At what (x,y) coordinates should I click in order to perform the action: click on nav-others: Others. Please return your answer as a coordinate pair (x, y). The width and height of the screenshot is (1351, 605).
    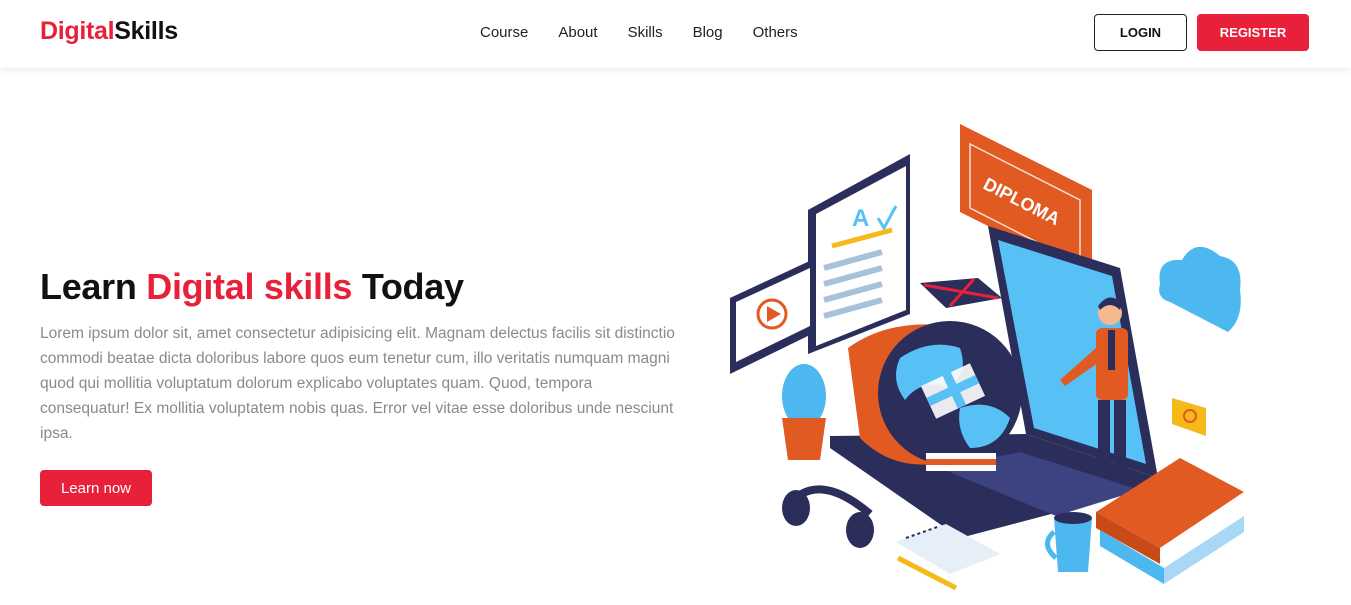
    Looking at the image, I should click on (775, 32).